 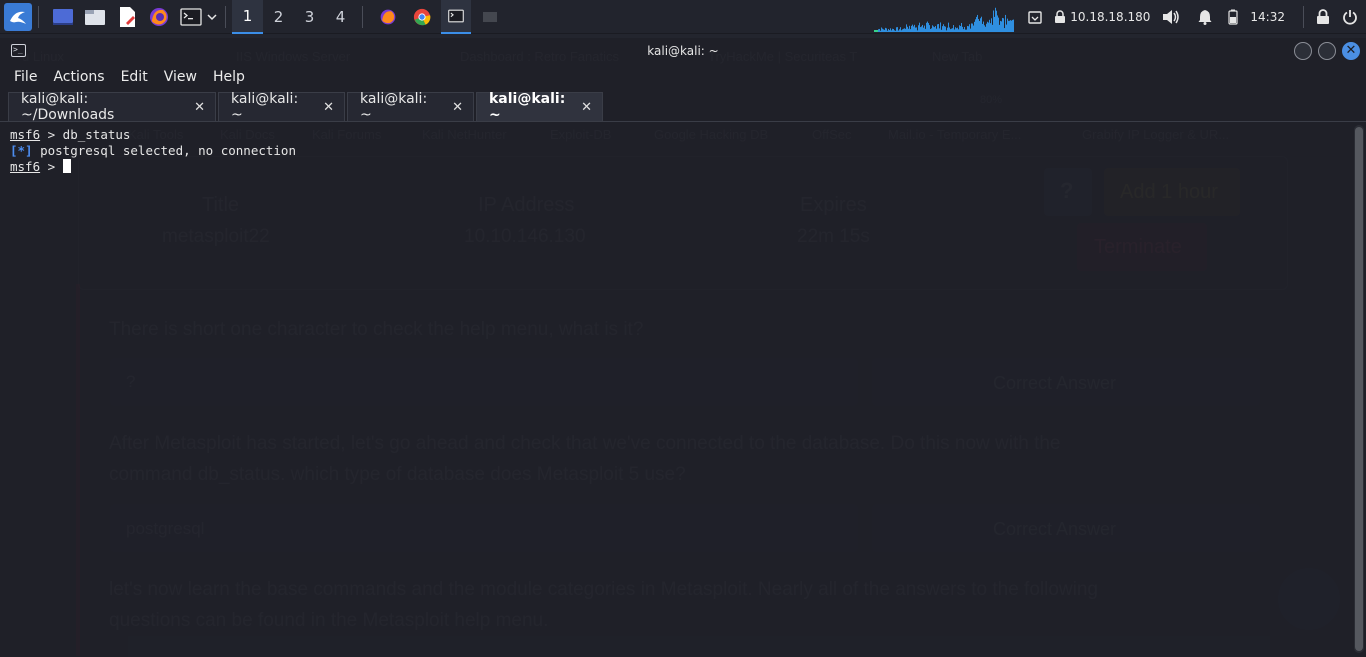 I want to click on task-firefox-icon, so click(x=388, y=17).